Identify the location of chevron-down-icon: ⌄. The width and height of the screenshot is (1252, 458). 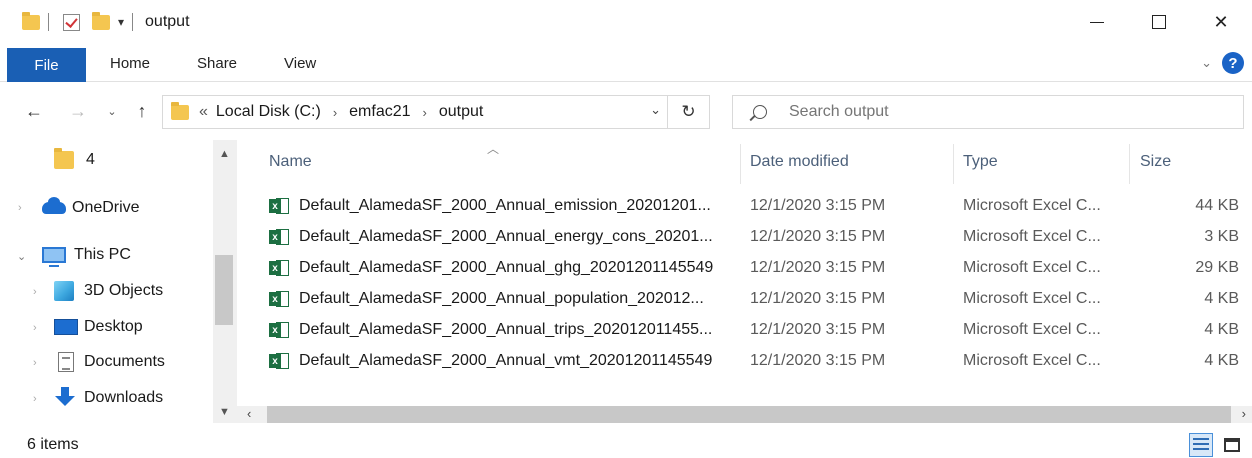
(112, 111).